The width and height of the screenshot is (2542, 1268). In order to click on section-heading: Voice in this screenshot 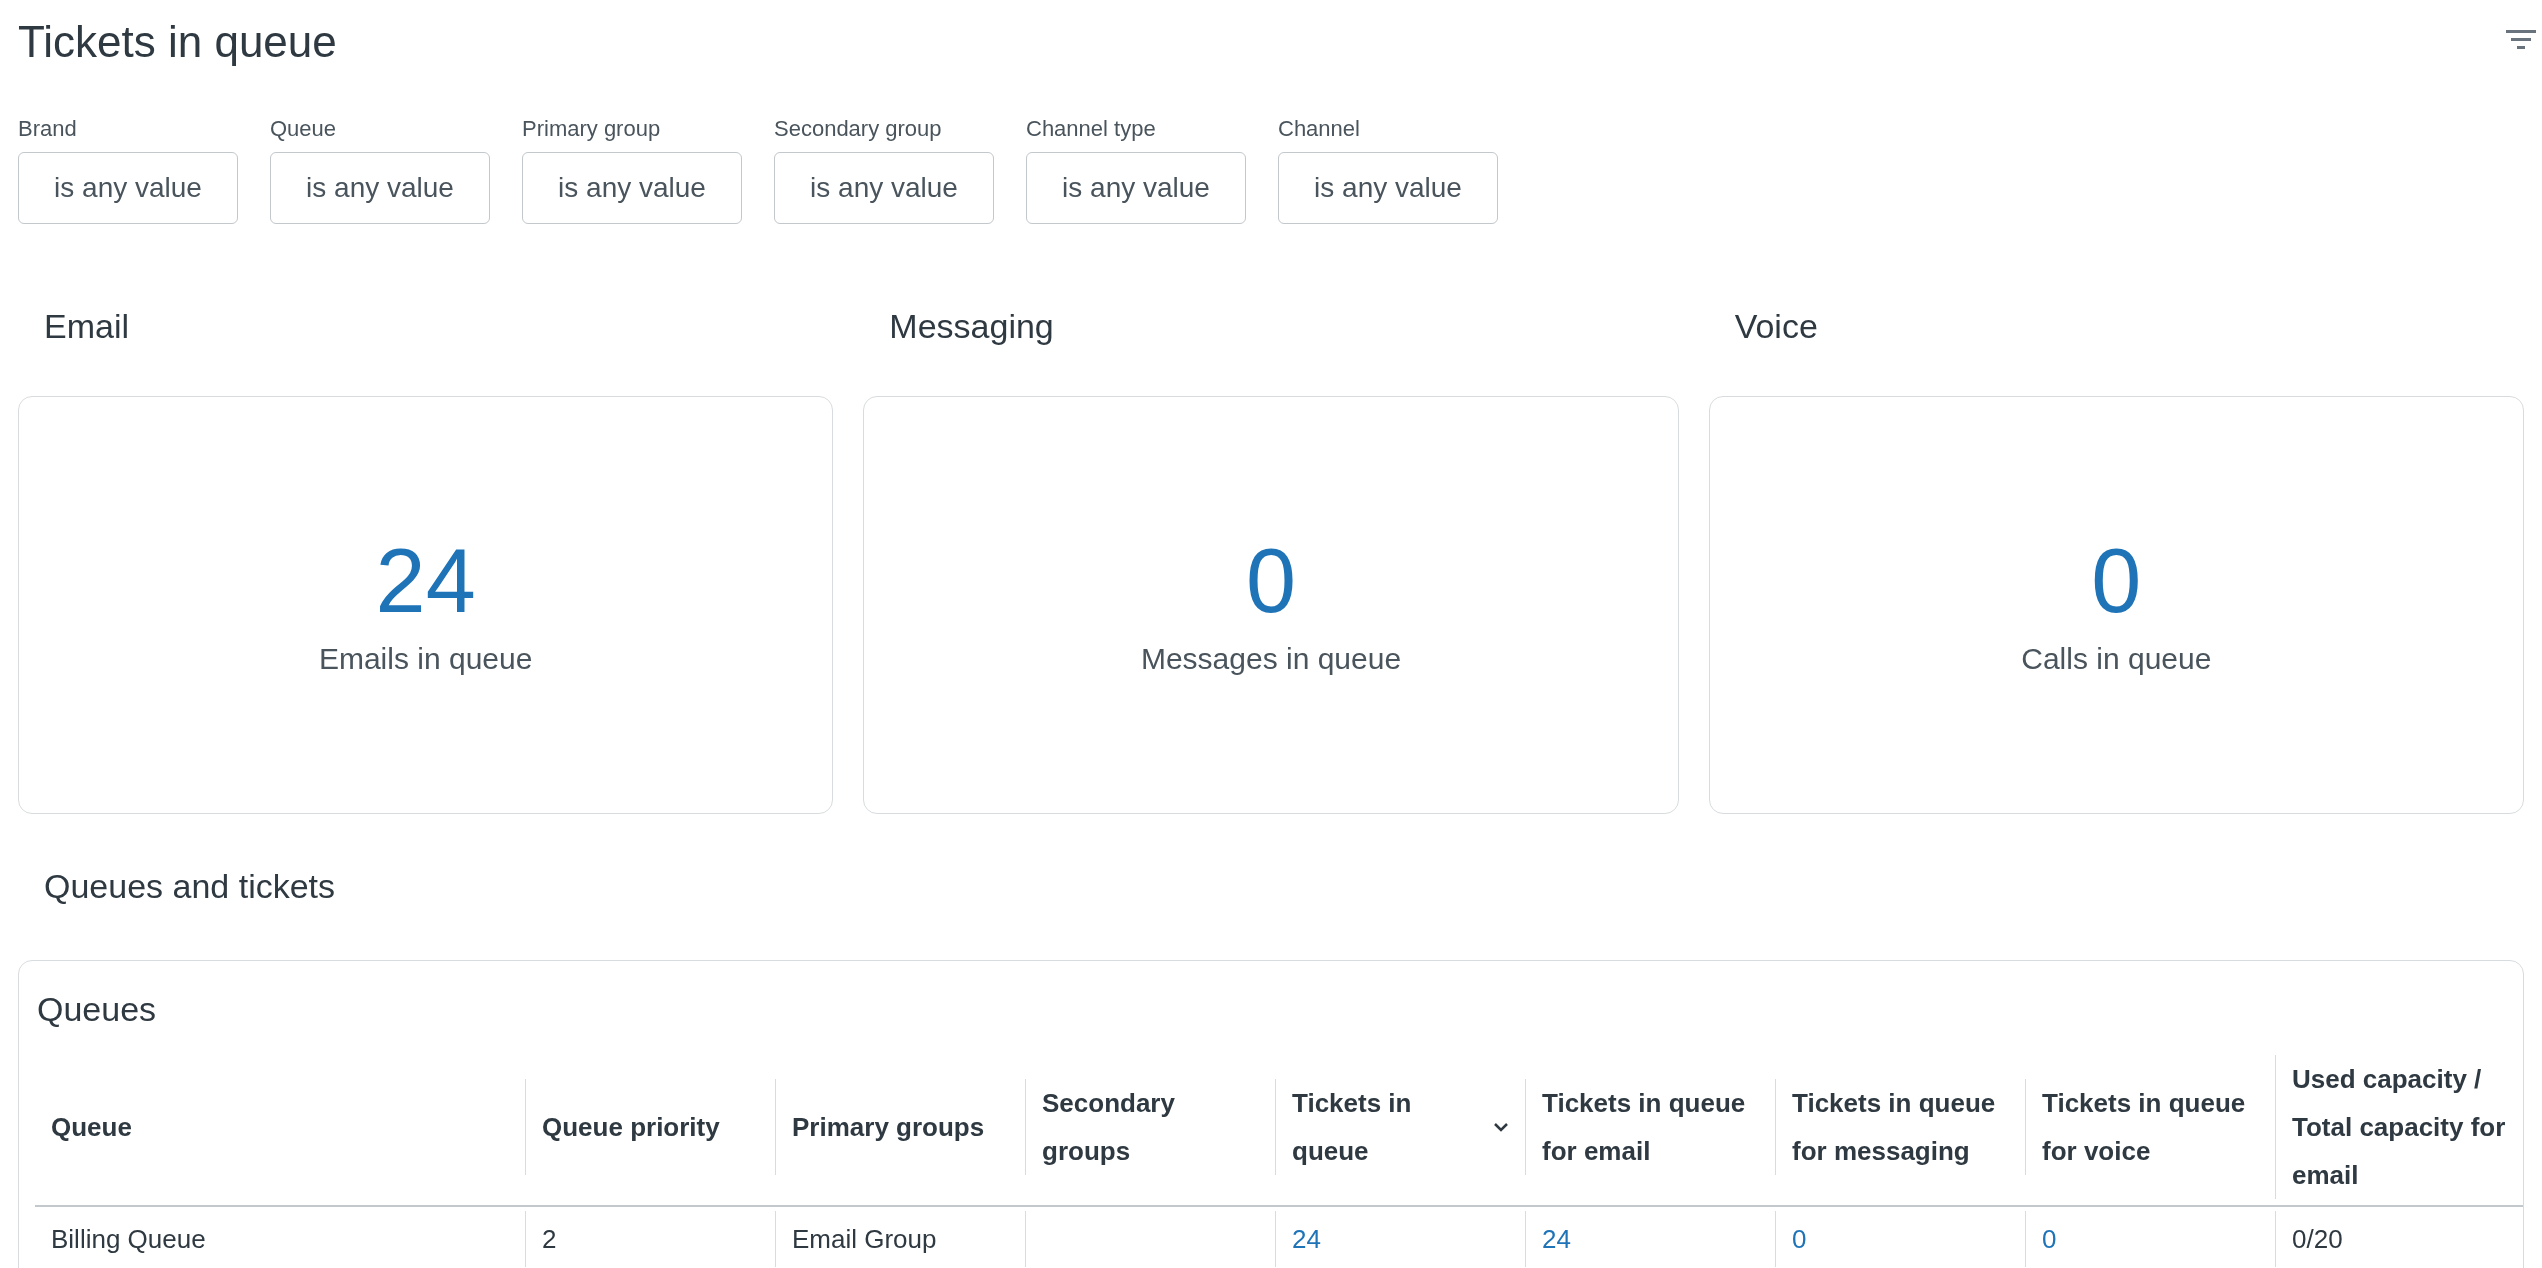, I will do `click(1776, 326)`.